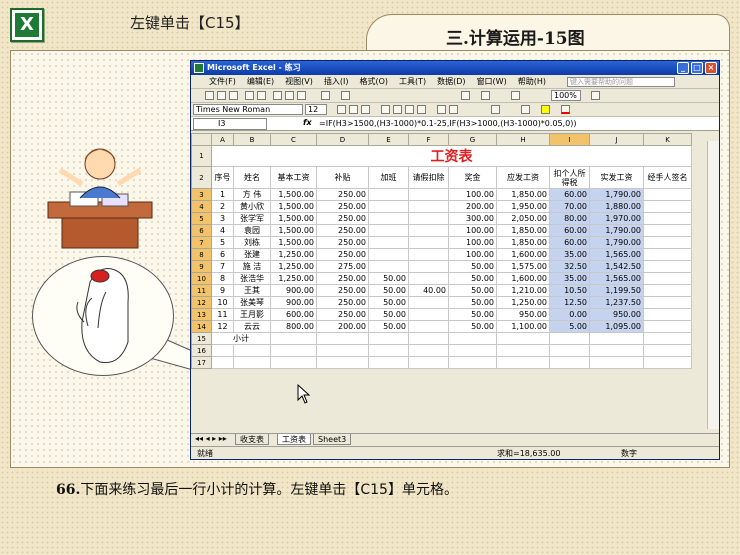 This screenshot has width=740, height=555. What do you see at coordinates (569, 218) in the screenshot?
I see `data-cell: 80.00` at bounding box center [569, 218].